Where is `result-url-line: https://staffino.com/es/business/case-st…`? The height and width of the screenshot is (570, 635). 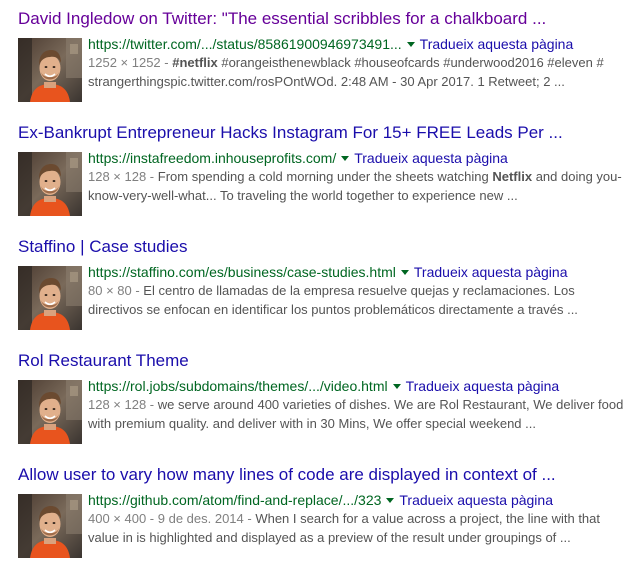
result-url-line: https://staffino.com/es/business/case-st… is located at coordinates (327, 272).